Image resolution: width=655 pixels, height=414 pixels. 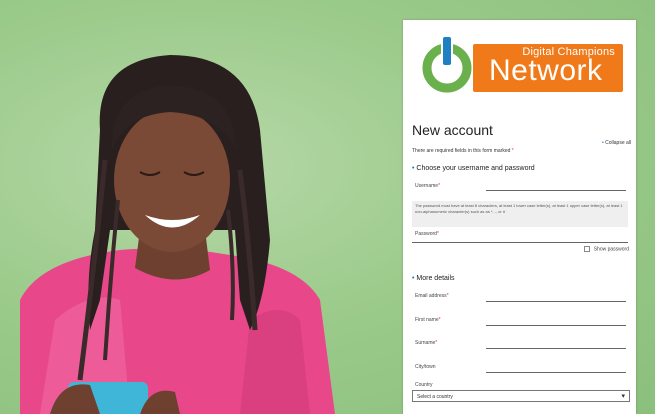 I want to click on country-select: Select a country ▾, so click(x=521, y=396).